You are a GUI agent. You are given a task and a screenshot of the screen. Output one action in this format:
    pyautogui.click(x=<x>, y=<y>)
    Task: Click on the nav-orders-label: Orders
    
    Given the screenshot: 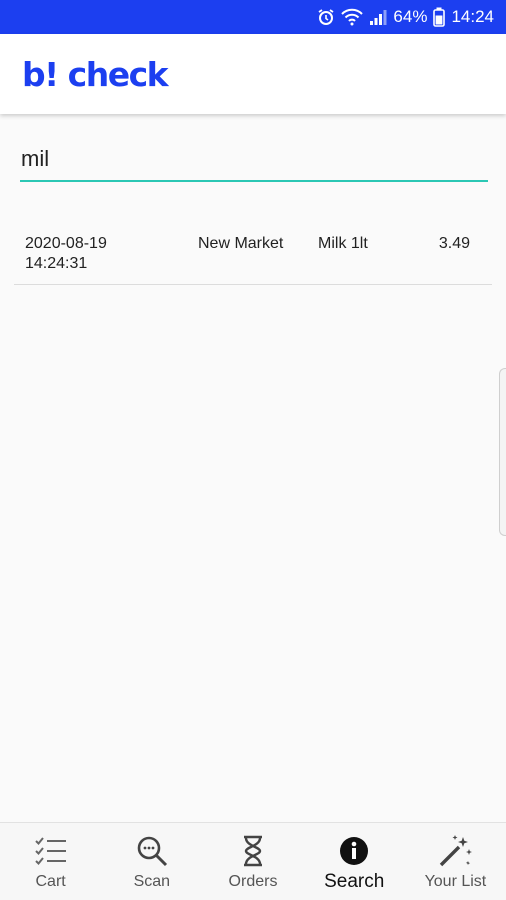 What is the action you would take?
    pyautogui.click(x=253, y=881)
    